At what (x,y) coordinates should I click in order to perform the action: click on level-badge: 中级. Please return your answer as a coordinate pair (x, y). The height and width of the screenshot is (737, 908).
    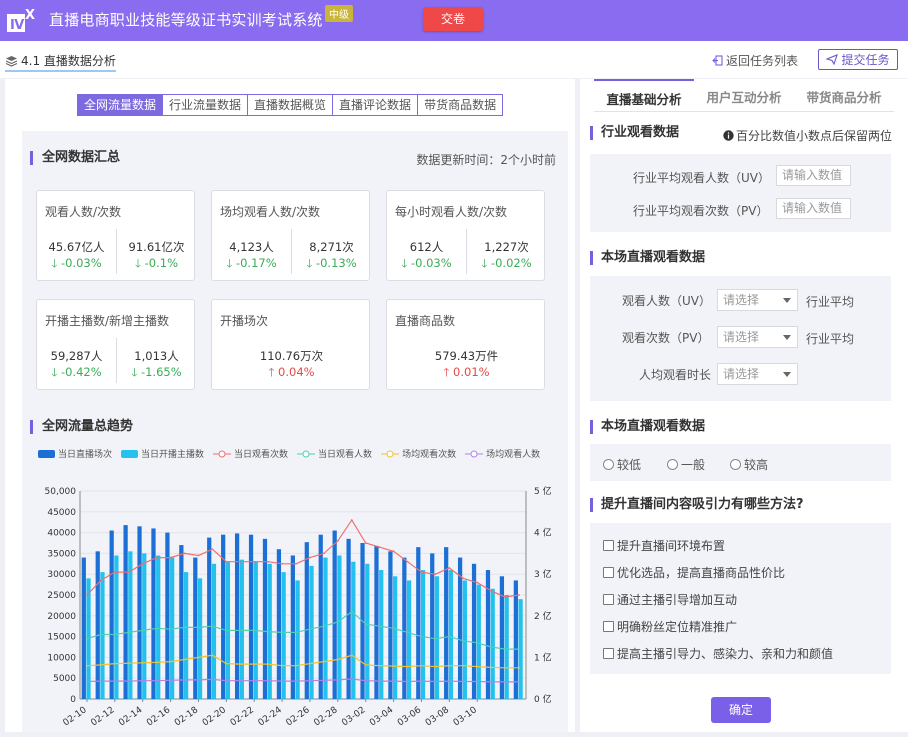
    Looking at the image, I should click on (339, 13).